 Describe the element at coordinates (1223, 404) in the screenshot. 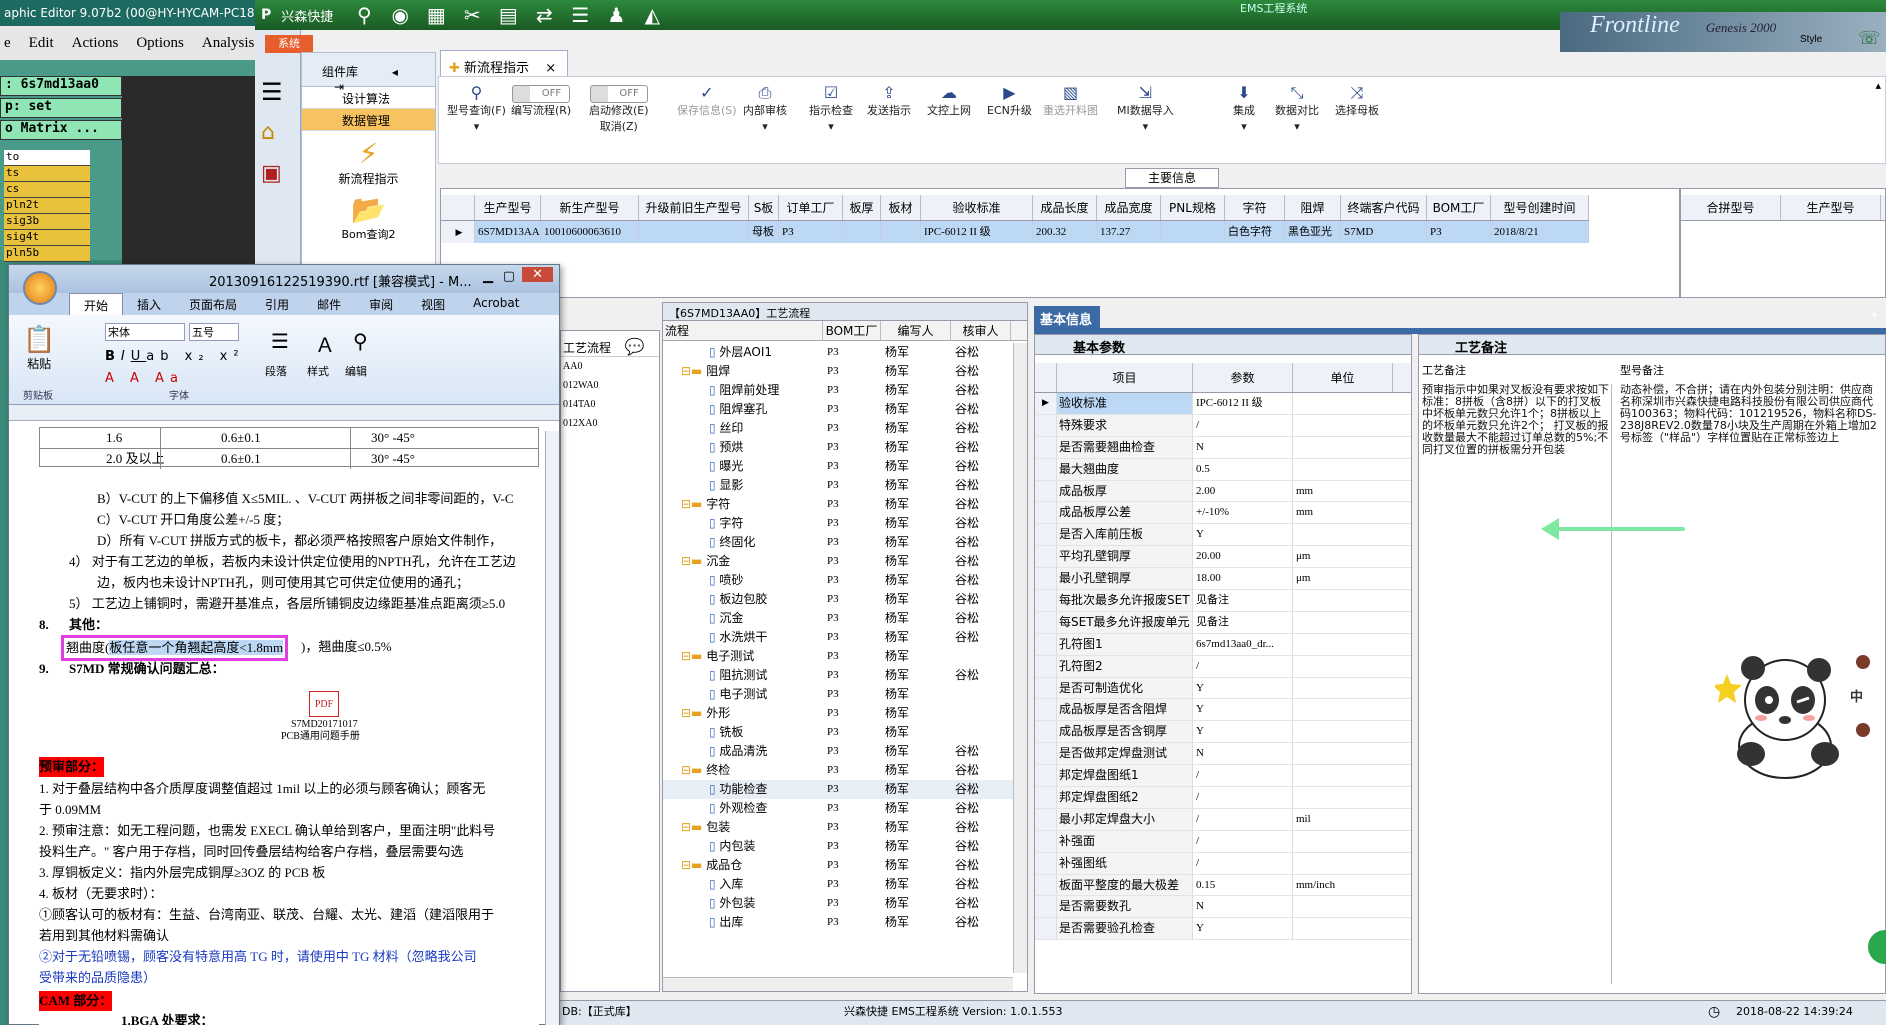

I see `table-row: ▶ 验收标准 IPC-6012 II 级` at that location.